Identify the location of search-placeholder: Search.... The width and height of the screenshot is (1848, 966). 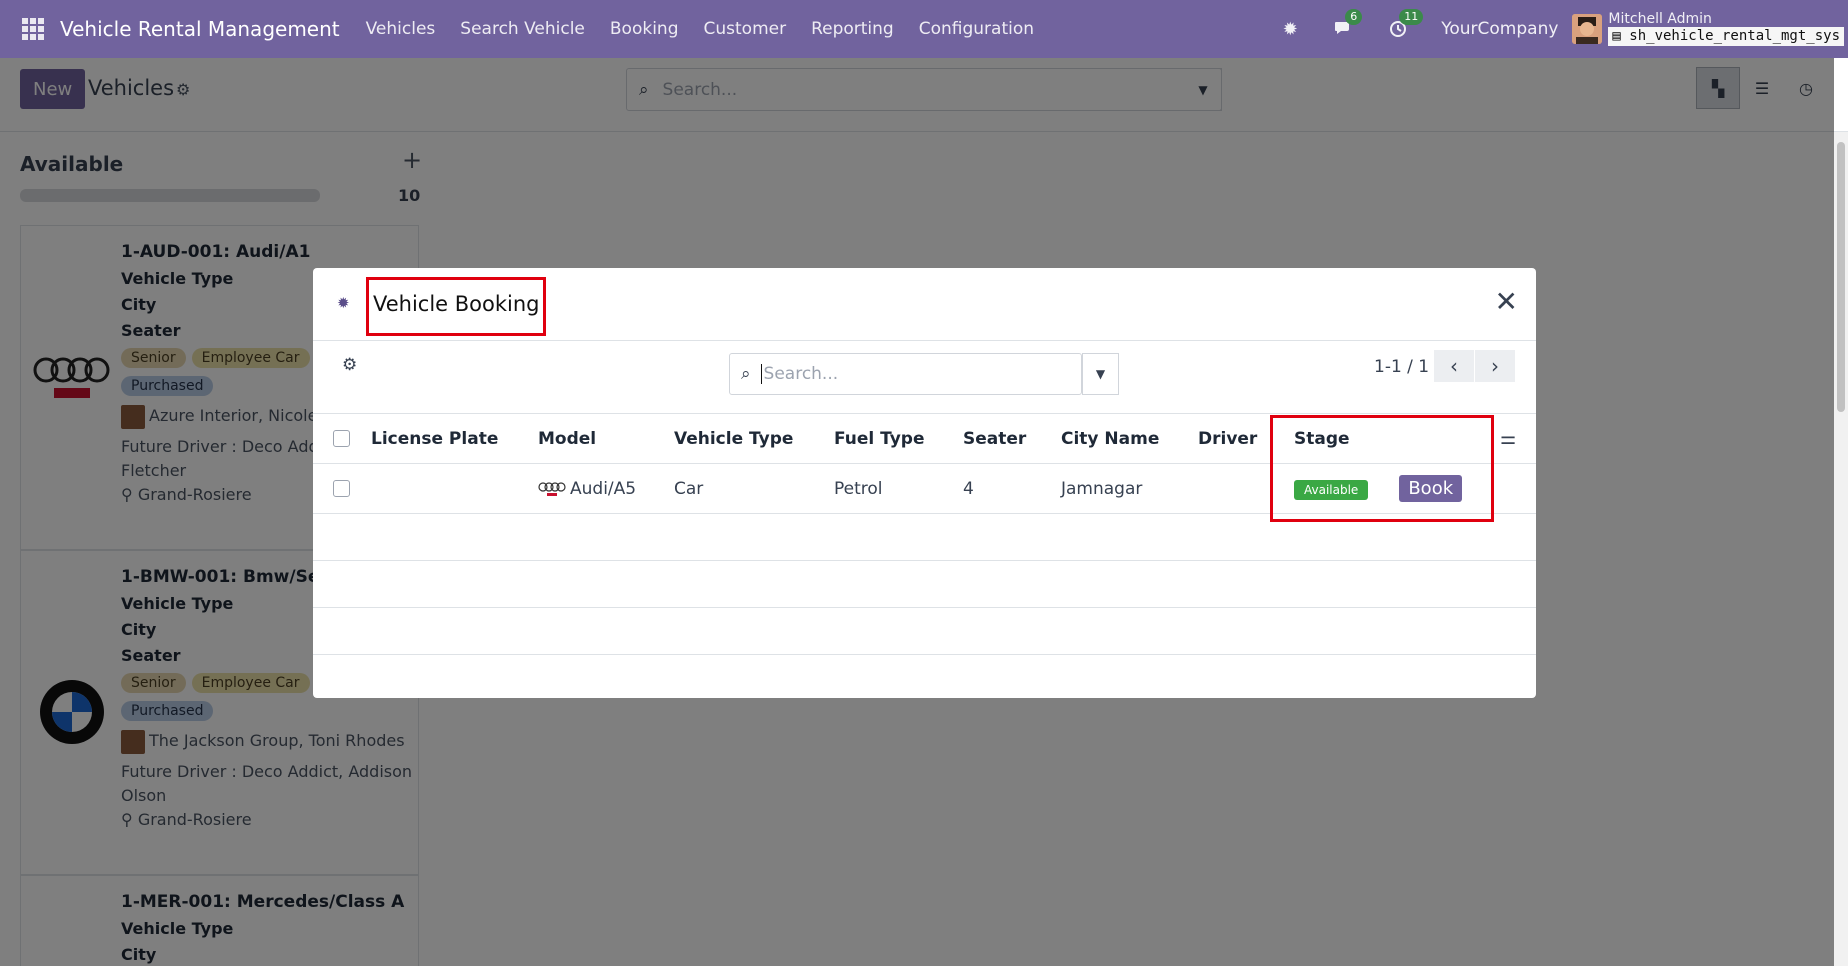
(801, 374).